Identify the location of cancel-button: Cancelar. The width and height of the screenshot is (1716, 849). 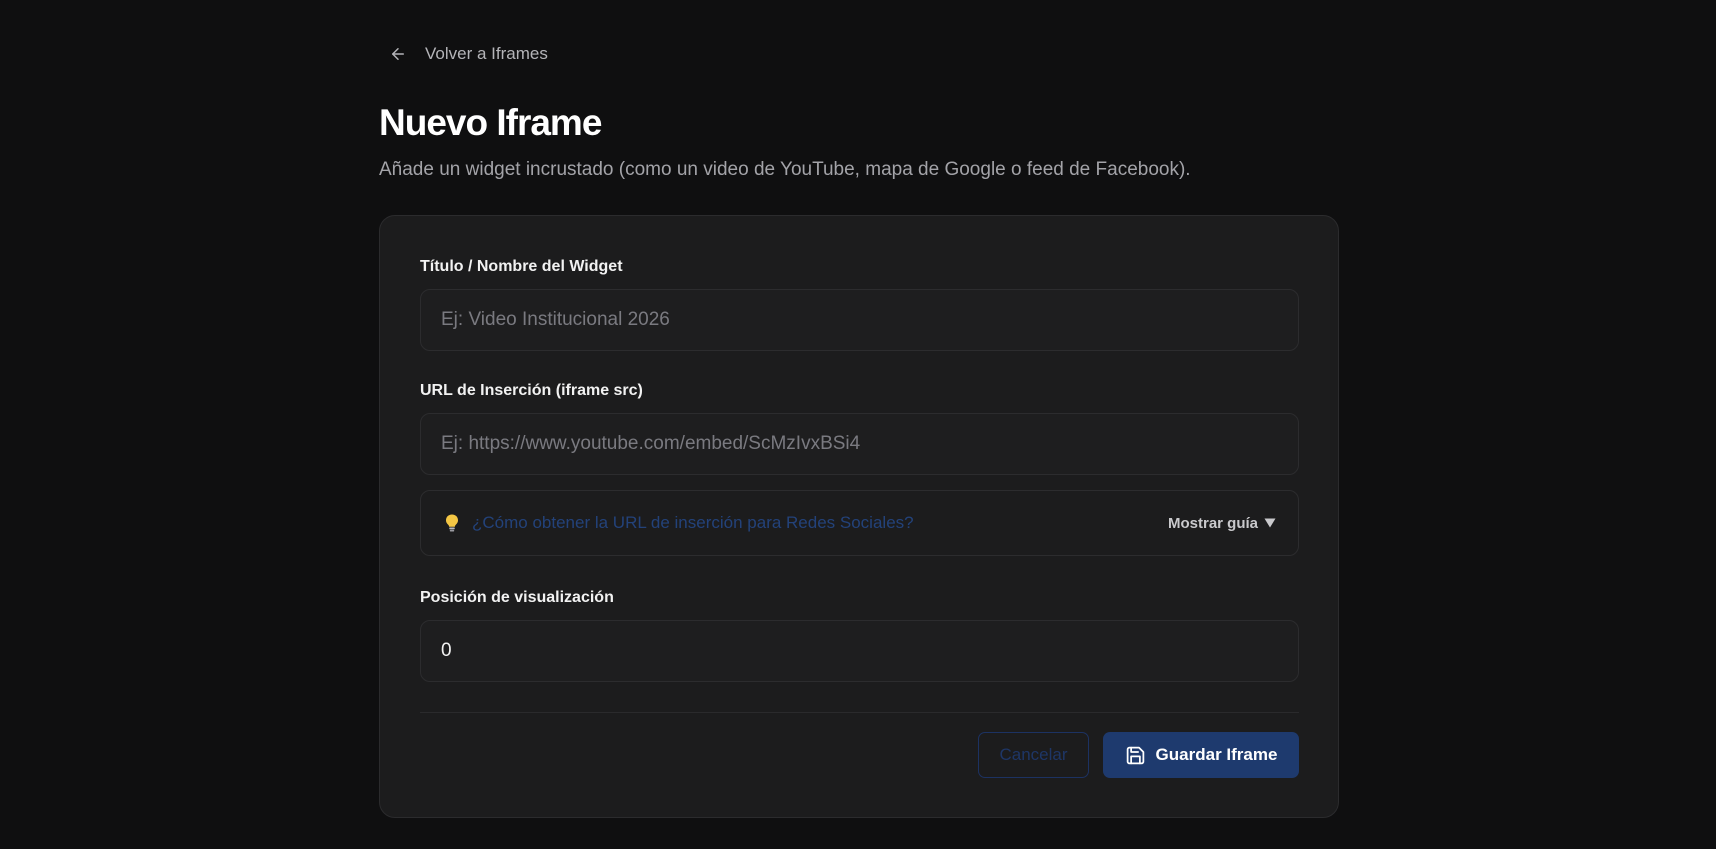
(1033, 755).